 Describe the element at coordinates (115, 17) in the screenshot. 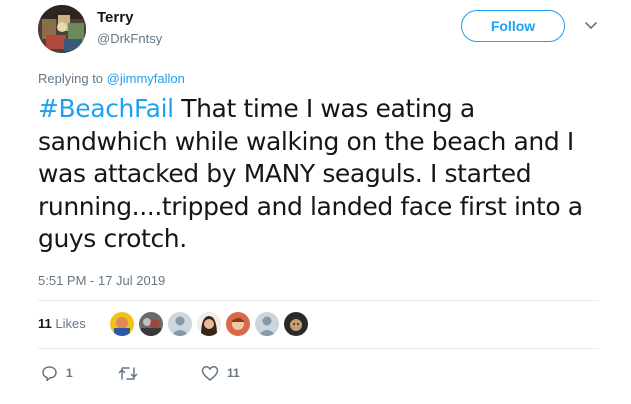

I see `display-name: Terry` at that location.